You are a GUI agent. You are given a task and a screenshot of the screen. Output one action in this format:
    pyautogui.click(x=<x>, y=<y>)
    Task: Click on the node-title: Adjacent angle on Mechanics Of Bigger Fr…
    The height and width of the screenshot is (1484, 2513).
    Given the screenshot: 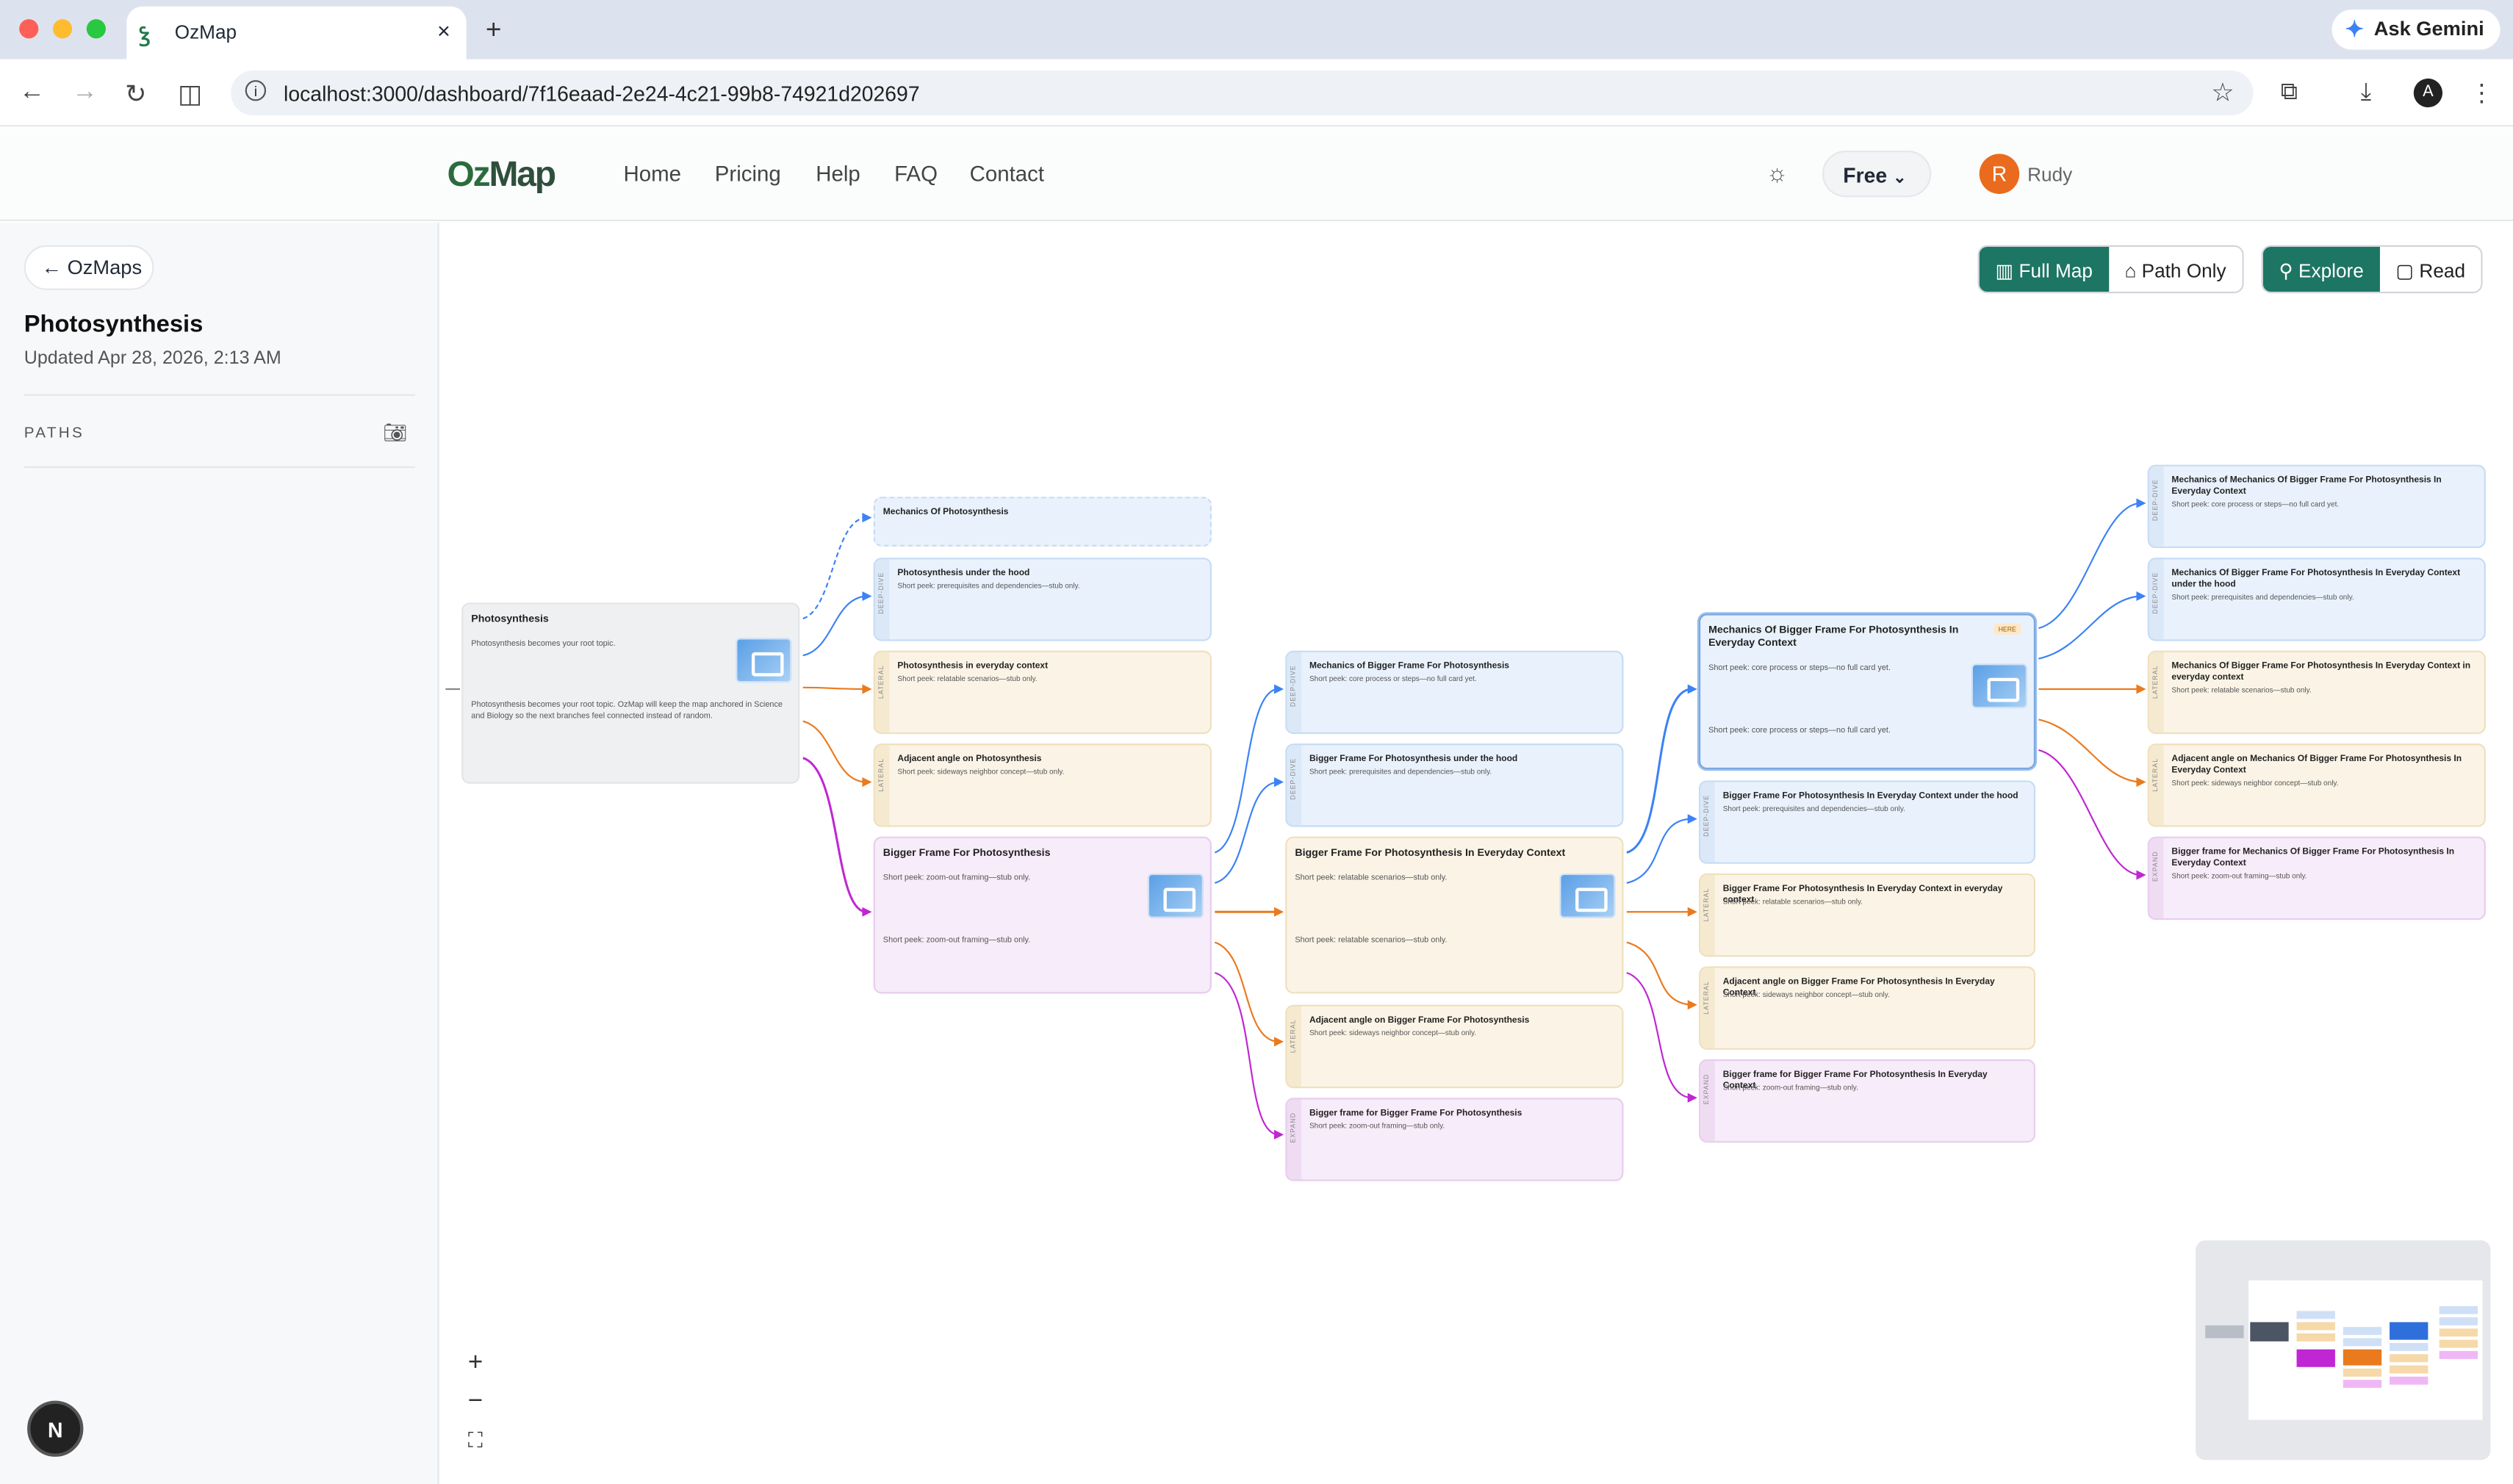 What is the action you would take?
    pyautogui.click(x=2316, y=765)
    